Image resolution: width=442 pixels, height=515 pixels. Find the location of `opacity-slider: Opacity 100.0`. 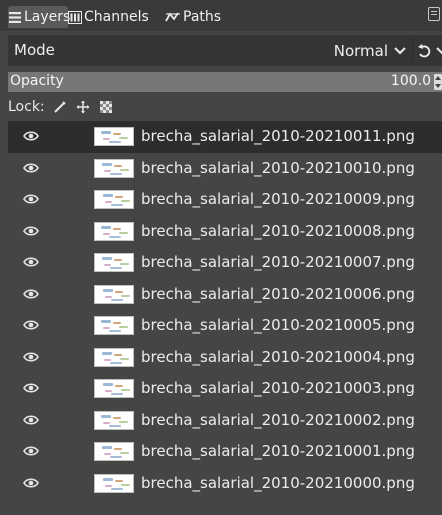

opacity-slider: Opacity 100.0 is located at coordinates (225, 82).